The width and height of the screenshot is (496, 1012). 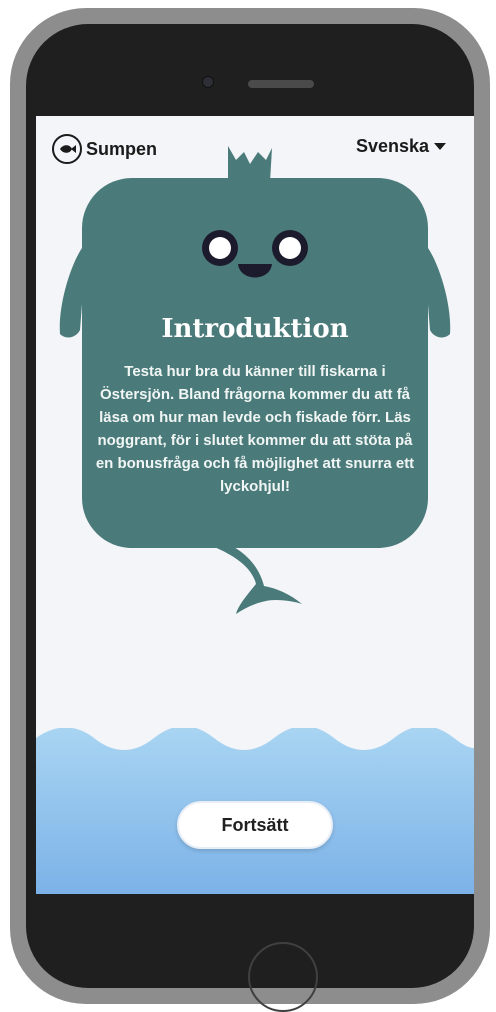 I want to click on fish-icon, so click(x=67, y=149).